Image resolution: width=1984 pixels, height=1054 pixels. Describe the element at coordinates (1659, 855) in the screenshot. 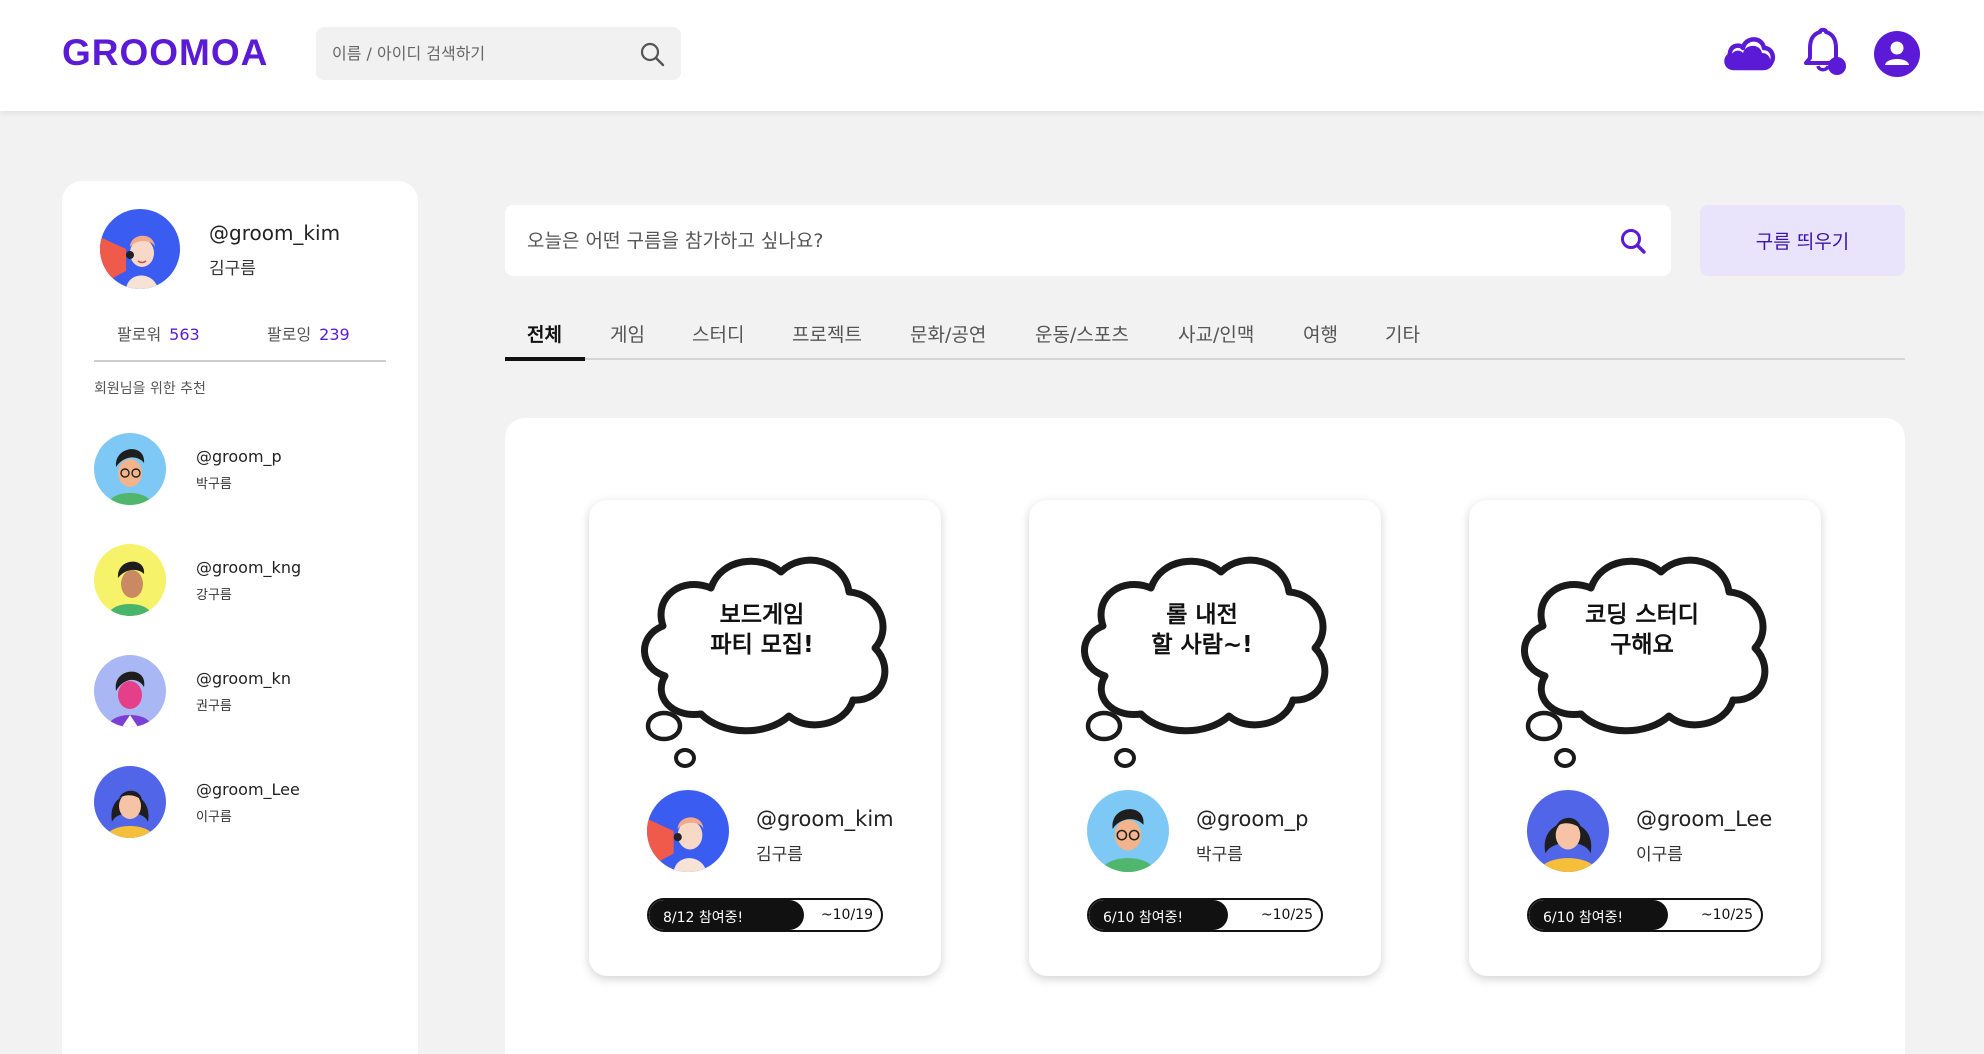

I see `host-user-name: 이구름` at that location.